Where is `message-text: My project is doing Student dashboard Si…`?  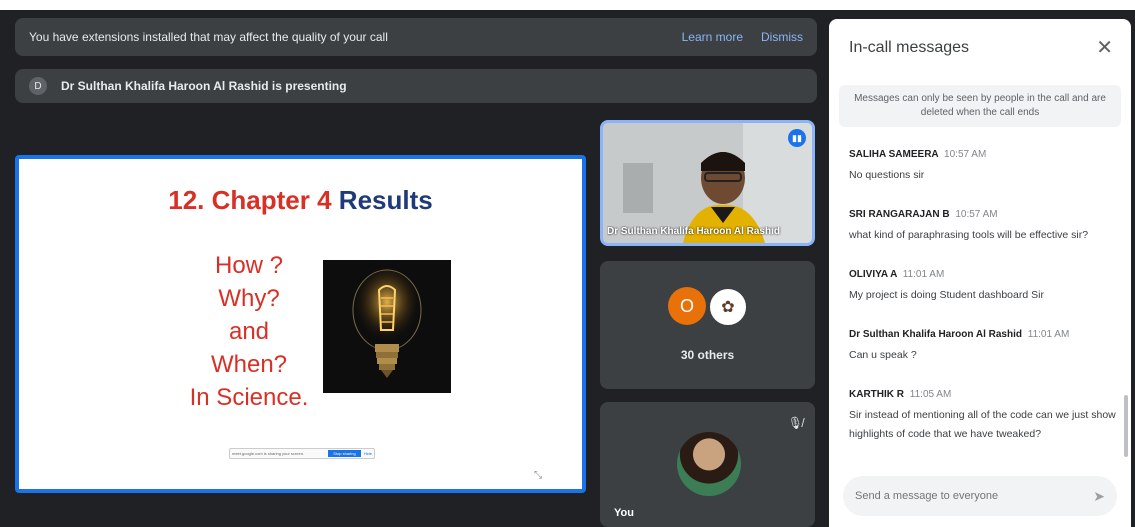
message-text: My project is doing Student dashboard Si… is located at coordinates (946, 295).